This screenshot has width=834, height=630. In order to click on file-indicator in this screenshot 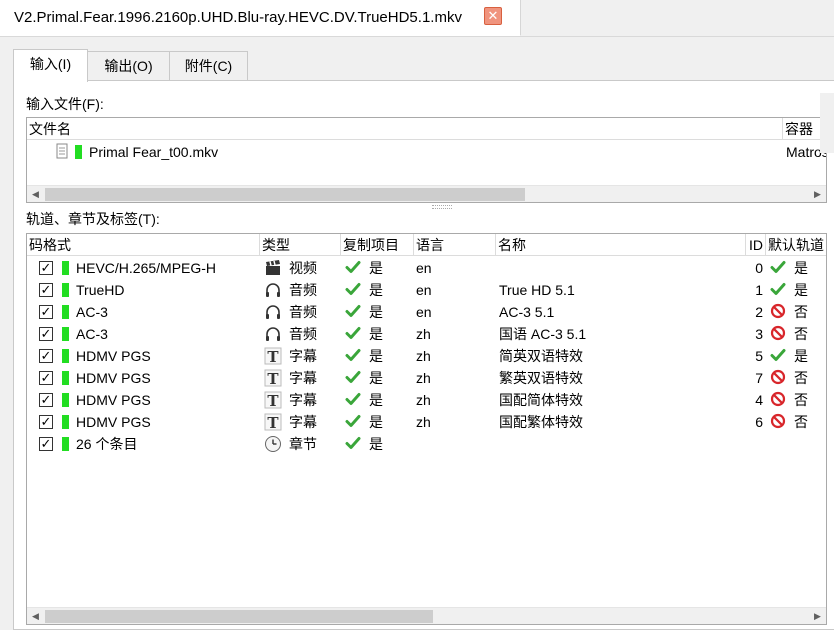, I will do `click(78, 152)`.